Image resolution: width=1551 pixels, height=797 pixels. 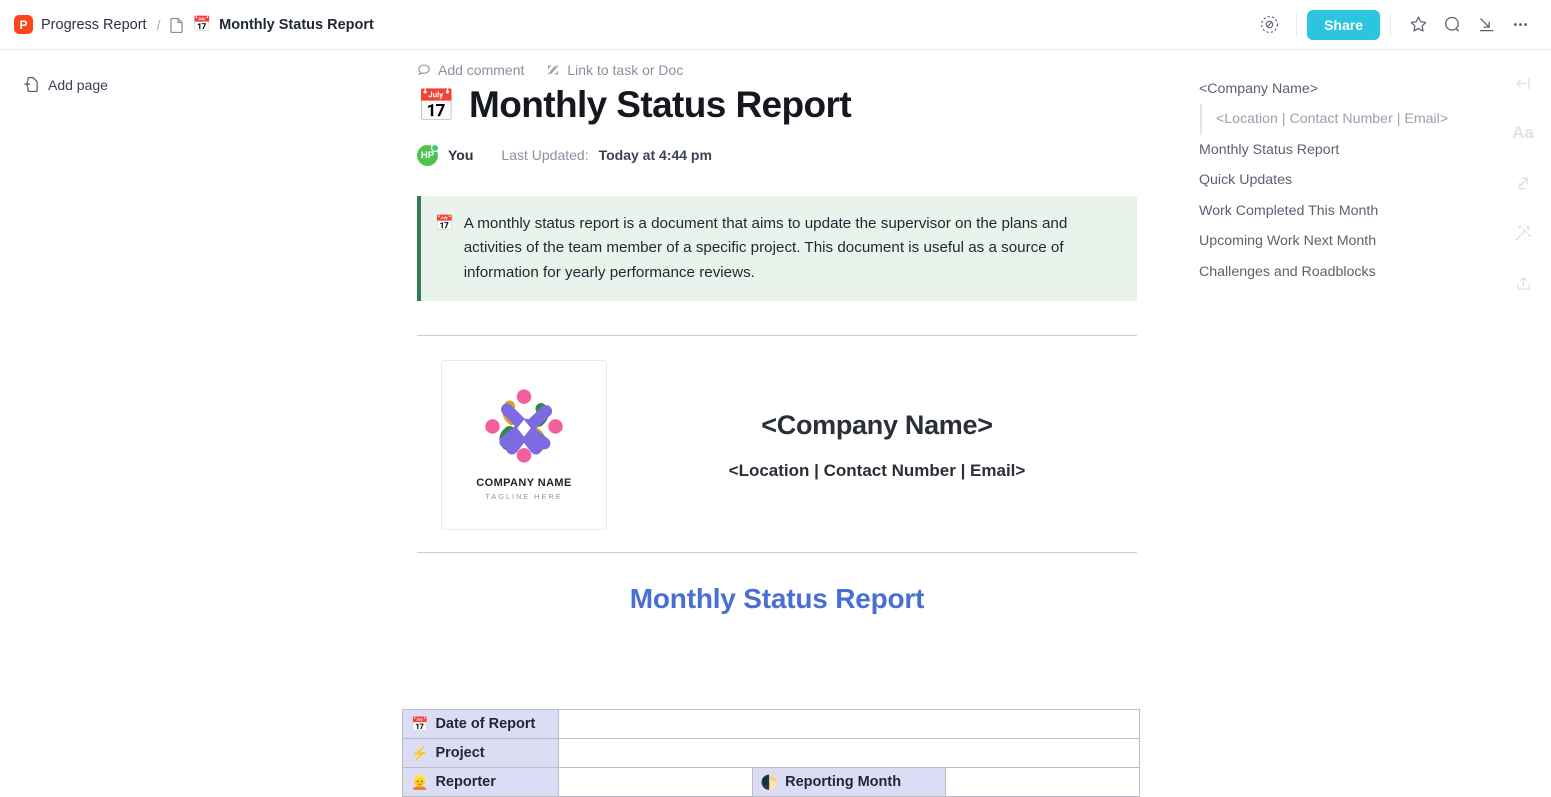 What do you see at coordinates (1523, 233) in the screenshot?
I see `magic-wand-icon` at bounding box center [1523, 233].